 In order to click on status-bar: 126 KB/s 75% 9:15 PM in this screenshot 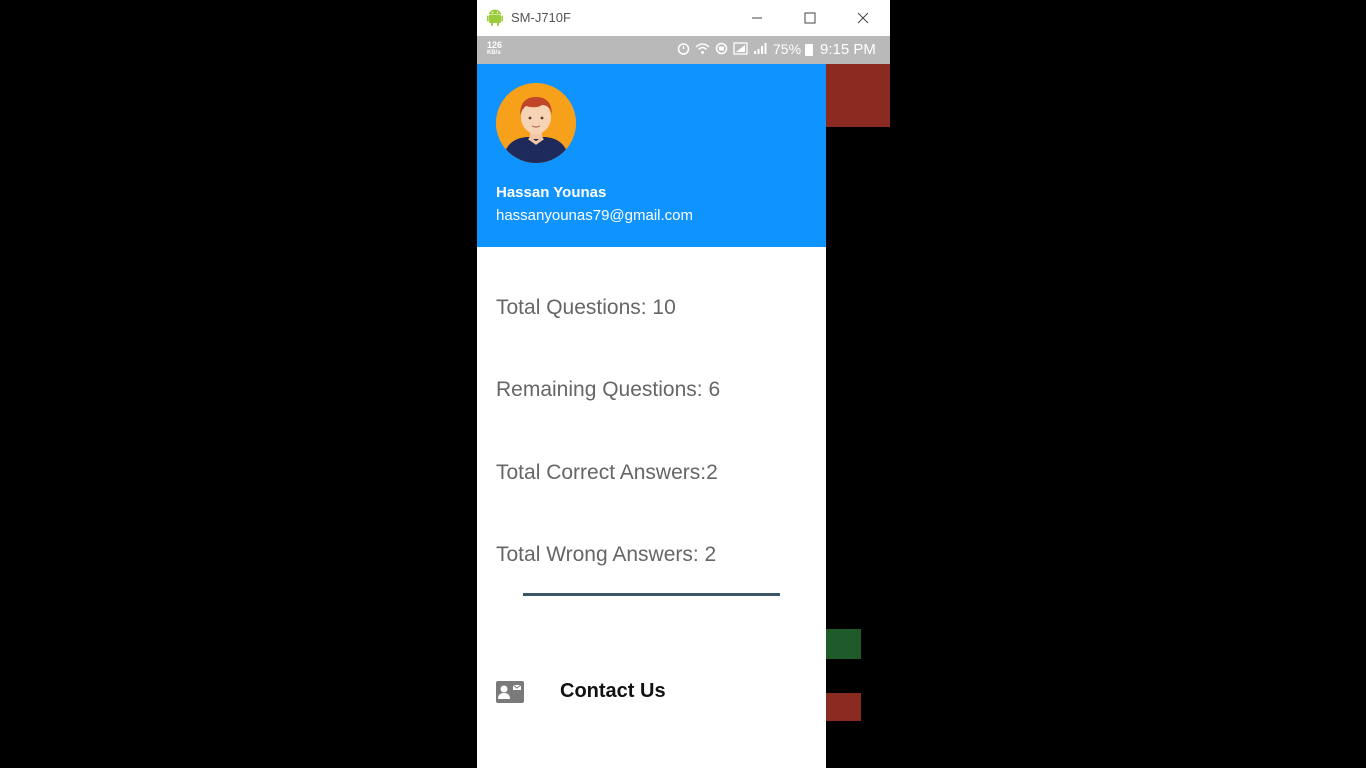, I will do `click(683, 50)`.